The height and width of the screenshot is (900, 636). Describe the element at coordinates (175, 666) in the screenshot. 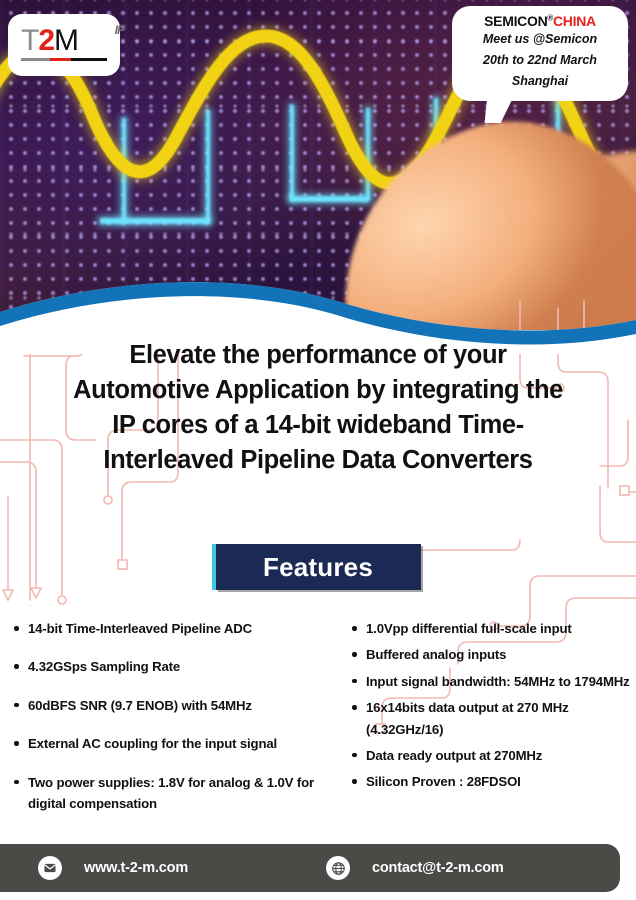

I see `list-item: 4.32GSps Sampling Rate` at that location.